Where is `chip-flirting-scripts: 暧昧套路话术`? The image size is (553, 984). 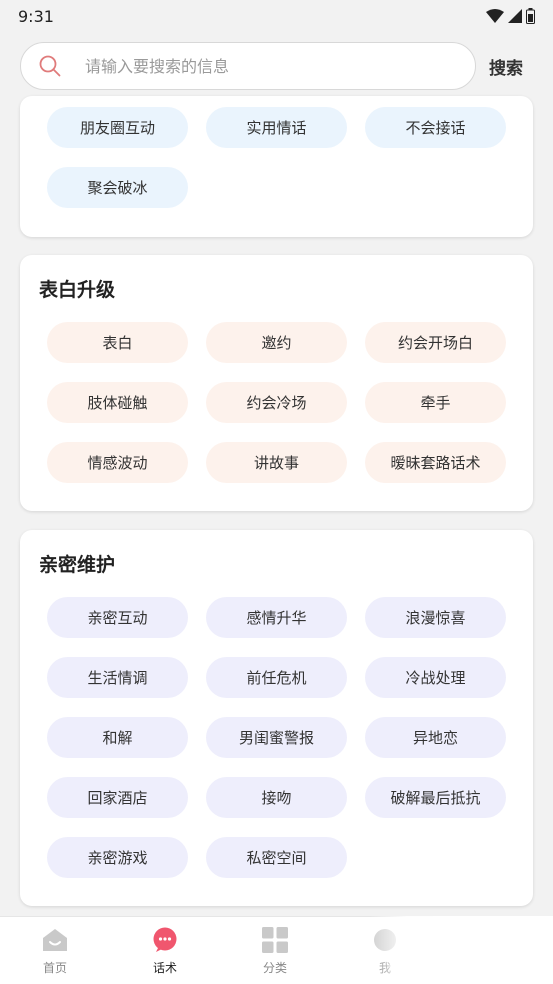 chip-flirting-scripts: 暧昧套路话术 is located at coordinates (435, 462).